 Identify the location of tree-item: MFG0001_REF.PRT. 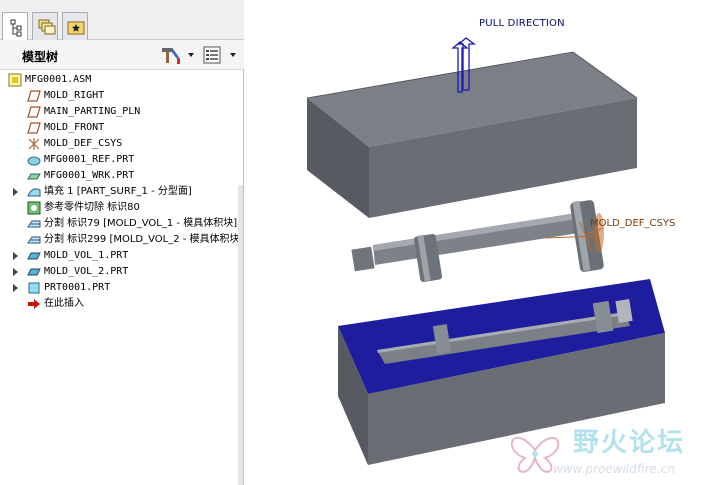
(122, 160).